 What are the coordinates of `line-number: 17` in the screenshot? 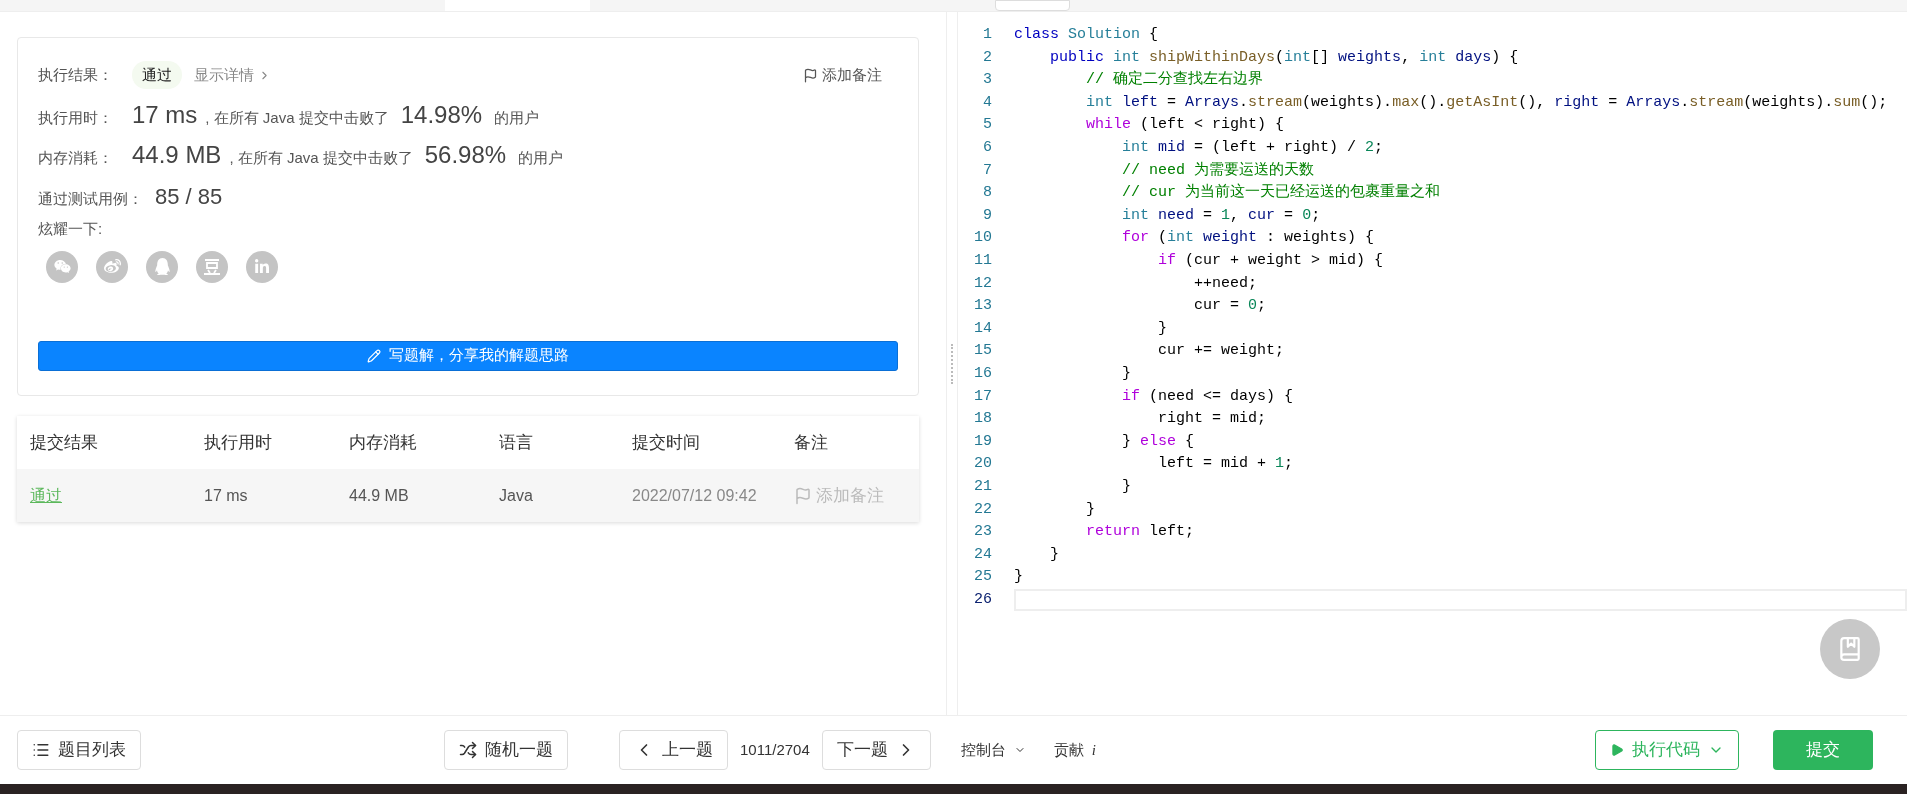 It's located at (983, 396).